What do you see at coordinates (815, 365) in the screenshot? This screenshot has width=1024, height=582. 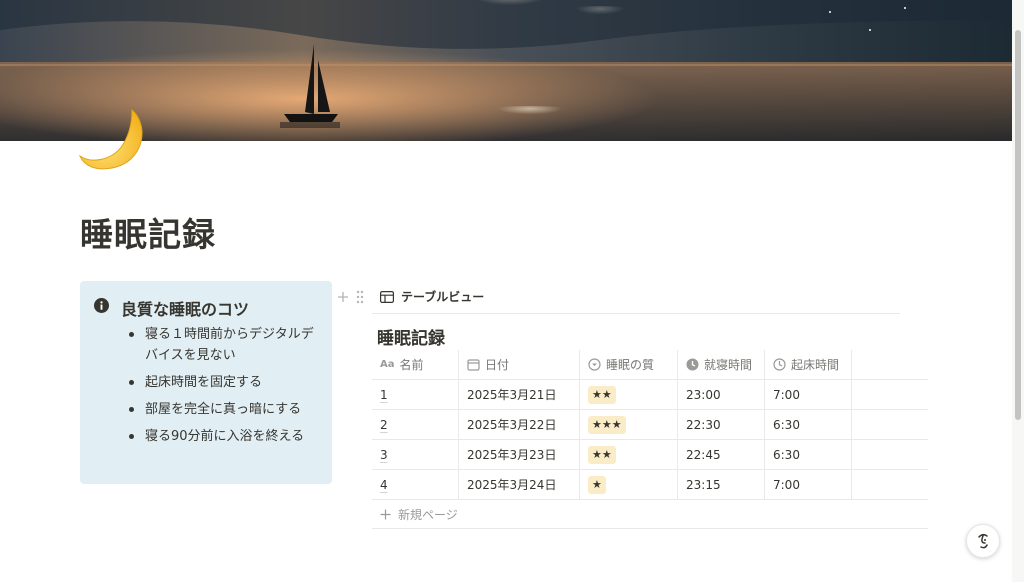 I see `column-label: 起床時間` at bounding box center [815, 365].